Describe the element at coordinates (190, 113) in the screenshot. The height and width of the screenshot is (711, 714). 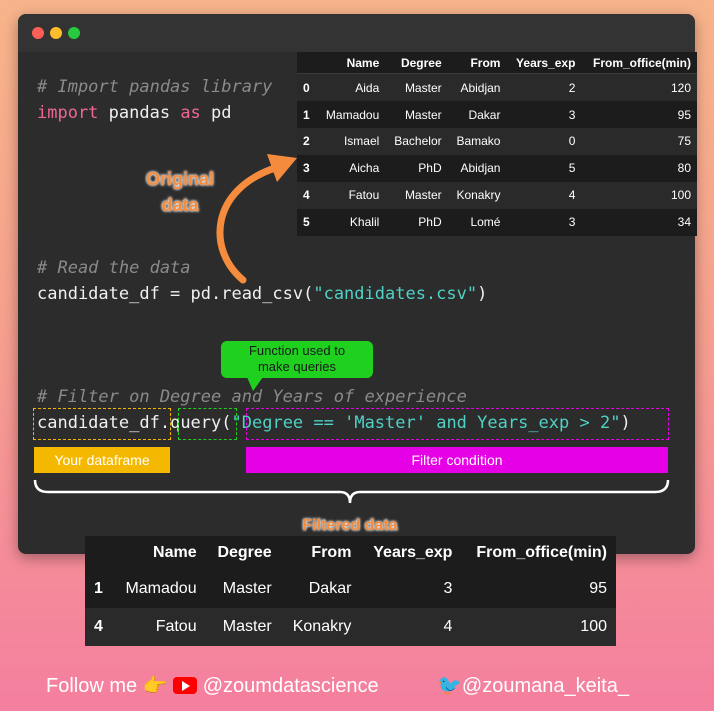
I see `as-keyword: as` at that location.